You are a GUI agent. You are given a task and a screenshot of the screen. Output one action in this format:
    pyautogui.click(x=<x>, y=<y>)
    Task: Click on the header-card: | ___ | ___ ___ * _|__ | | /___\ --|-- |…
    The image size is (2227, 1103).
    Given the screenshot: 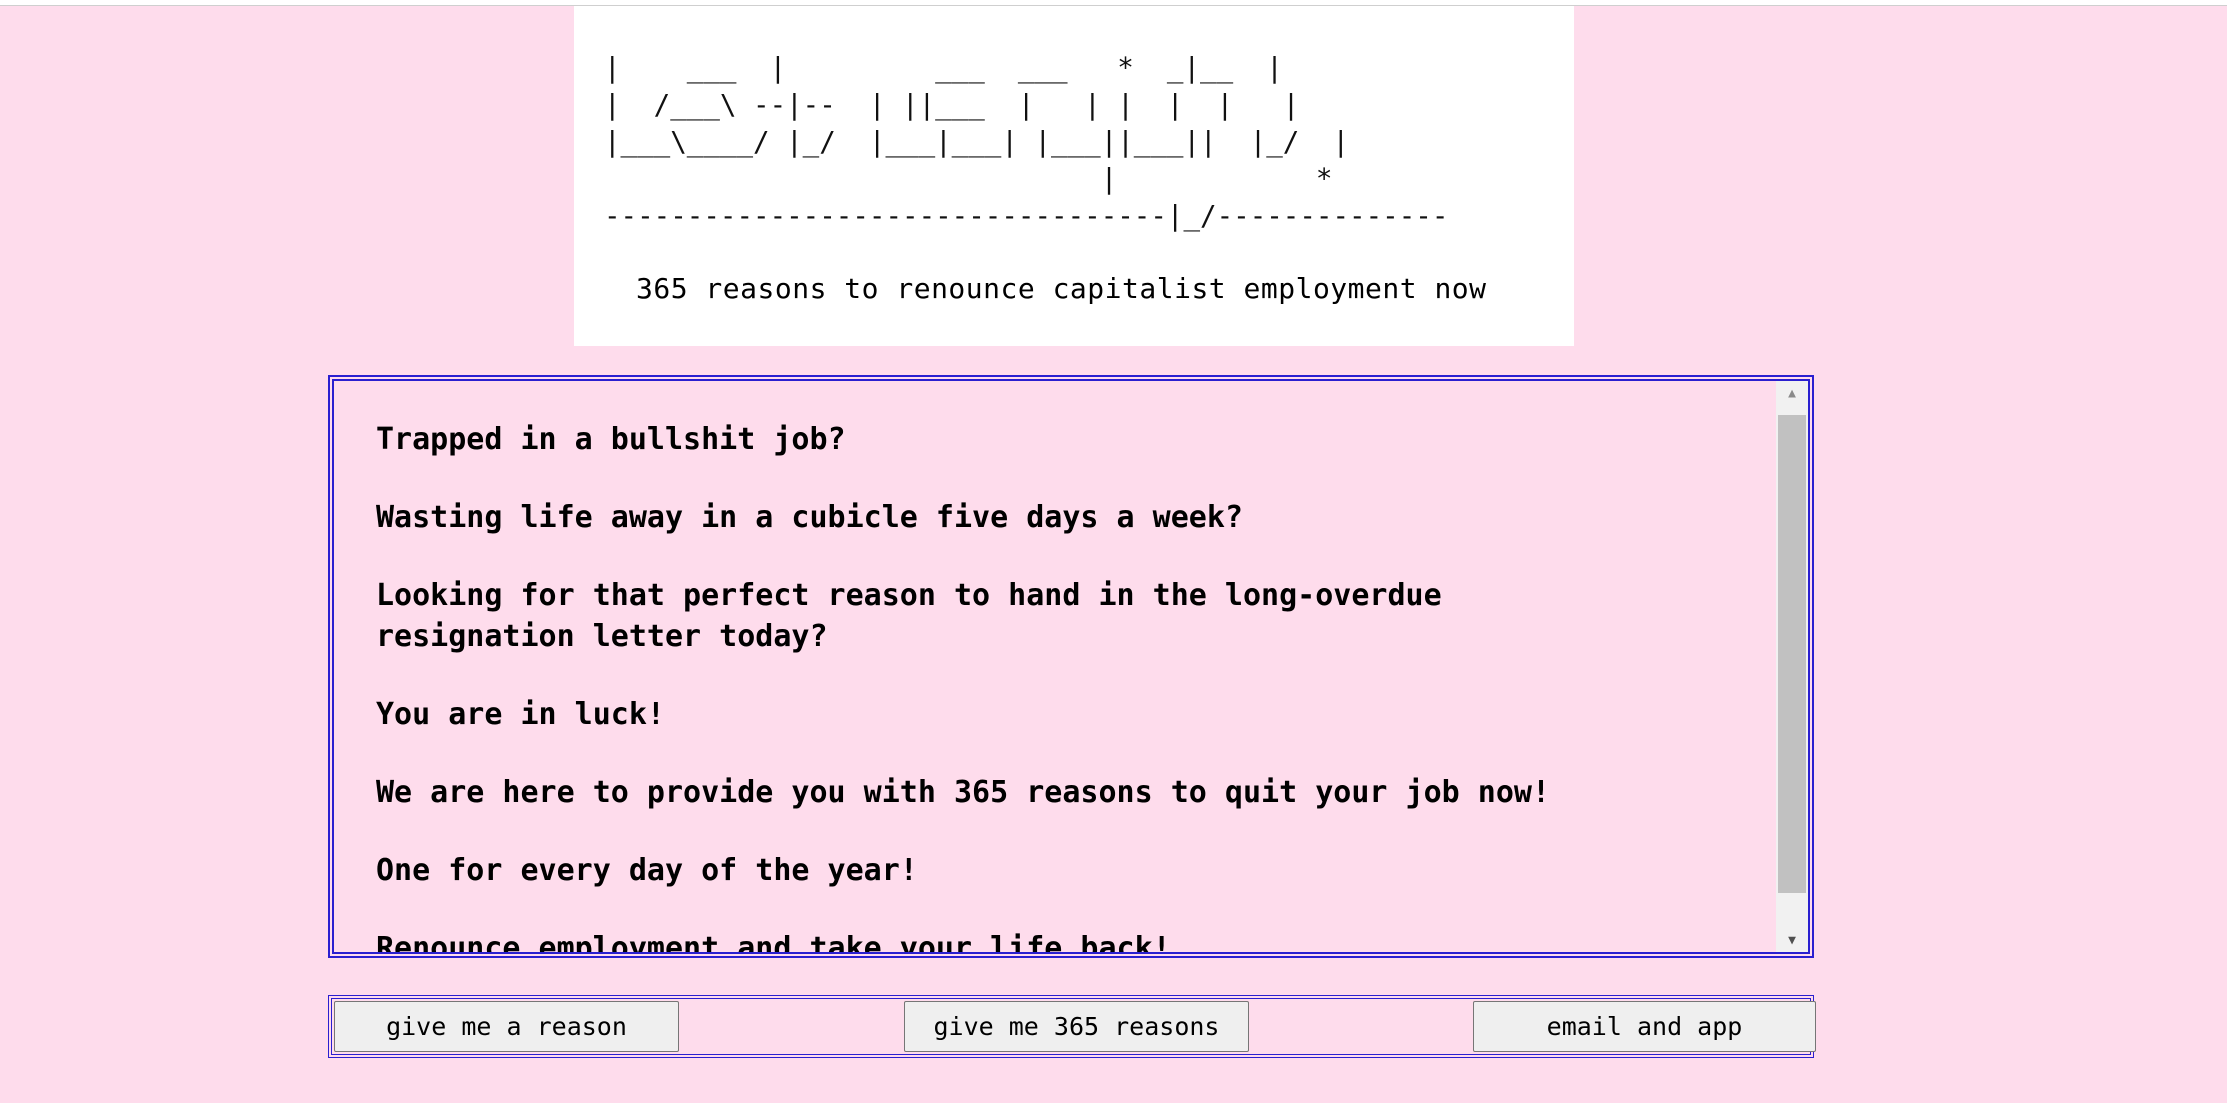 What is the action you would take?
    pyautogui.click(x=1074, y=176)
    